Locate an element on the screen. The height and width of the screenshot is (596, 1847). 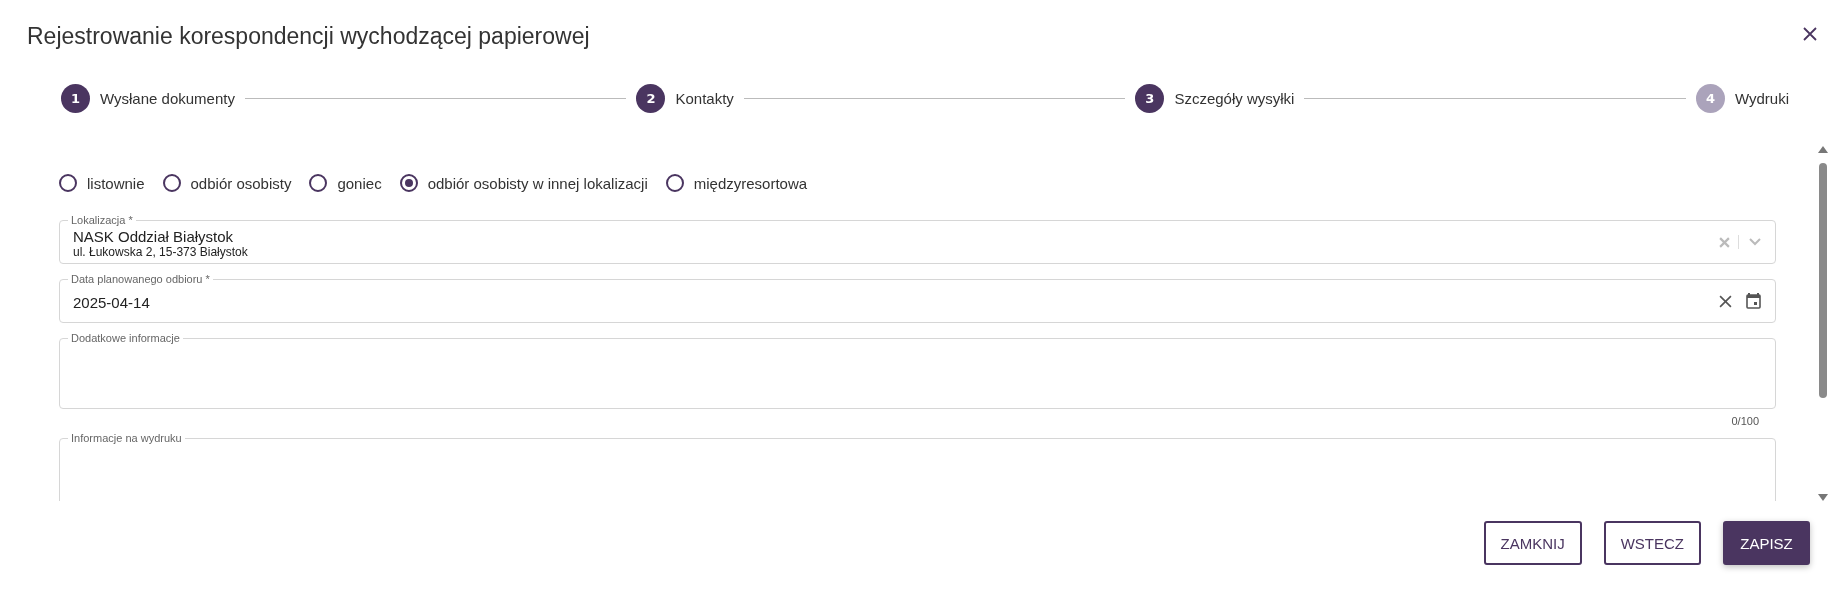
scrollbar-thumb is located at coordinates (1823, 280).